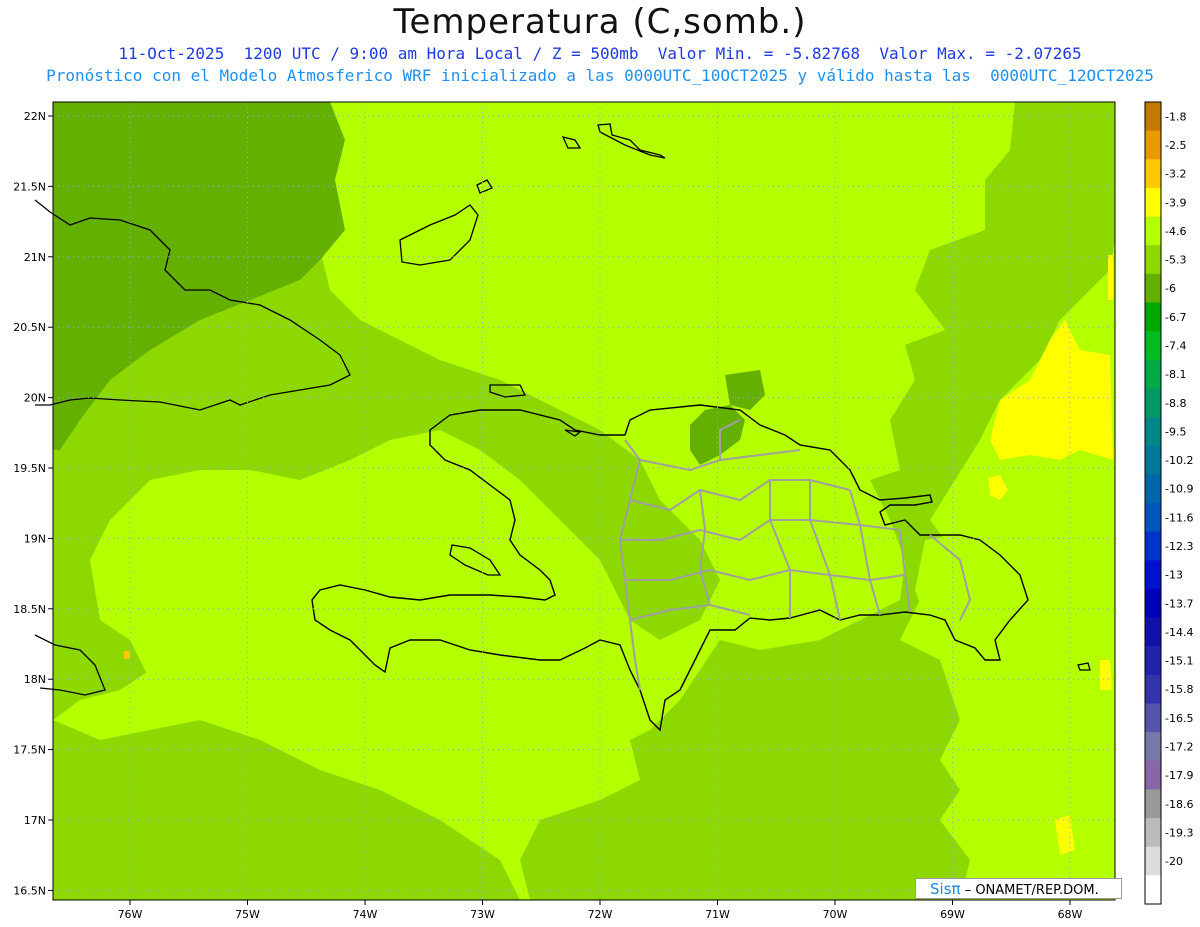 Image resolution: width=1200 pixels, height=927 pixels. Describe the element at coordinates (482, 914) in the screenshot. I see `lon-label: 73W` at that location.